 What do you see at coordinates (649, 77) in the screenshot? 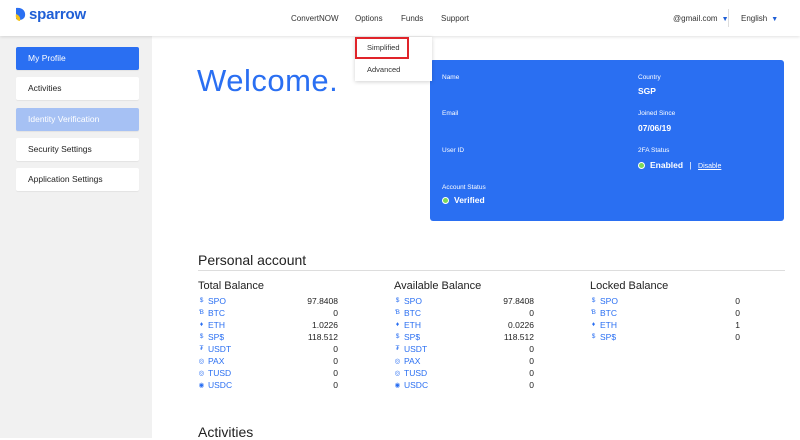
I see `country-label: Country` at bounding box center [649, 77].